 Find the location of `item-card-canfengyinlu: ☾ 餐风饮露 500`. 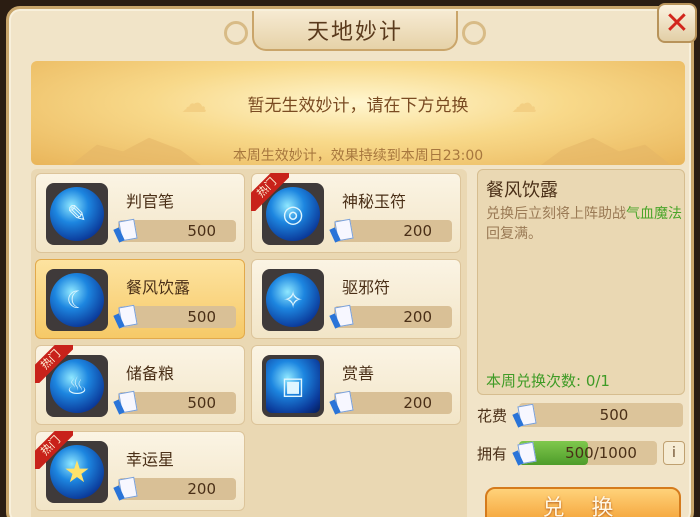

item-card-canfengyinlu: ☾ 餐风饮露 500 is located at coordinates (140, 299).